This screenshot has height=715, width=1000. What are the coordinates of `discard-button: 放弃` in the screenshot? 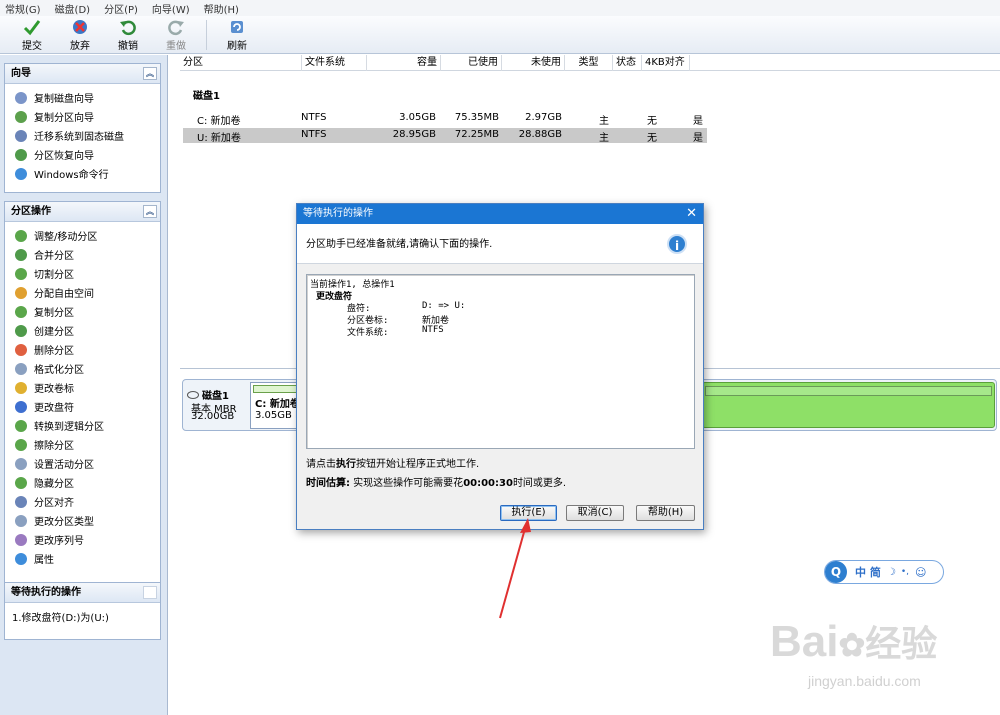 It's located at (80, 35).